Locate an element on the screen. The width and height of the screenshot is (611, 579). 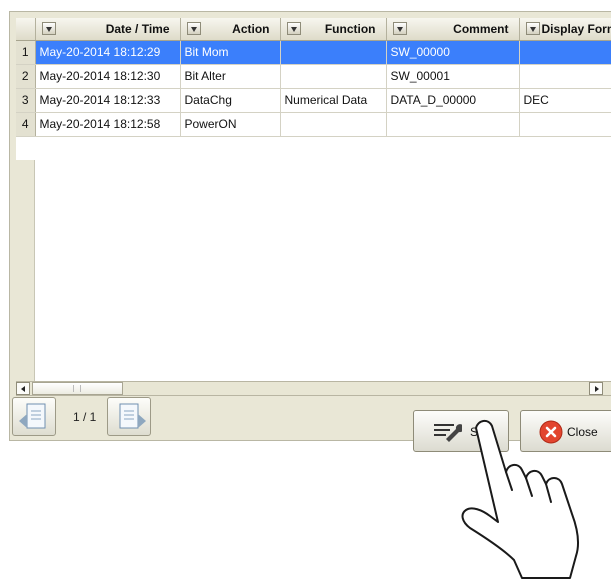
column-header-action: Action is located at coordinates (230, 29).